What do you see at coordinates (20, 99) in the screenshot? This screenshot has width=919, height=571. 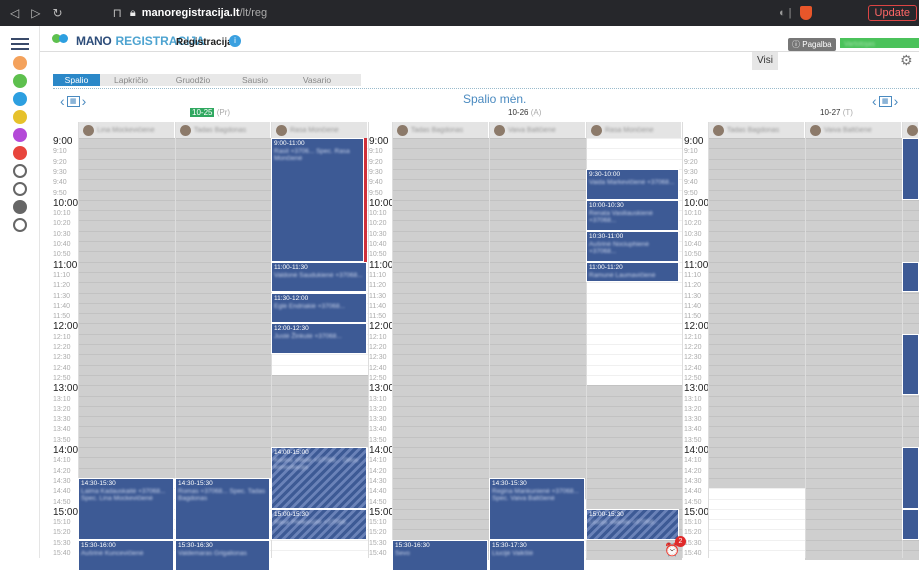 I see `user-icon` at bounding box center [20, 99].